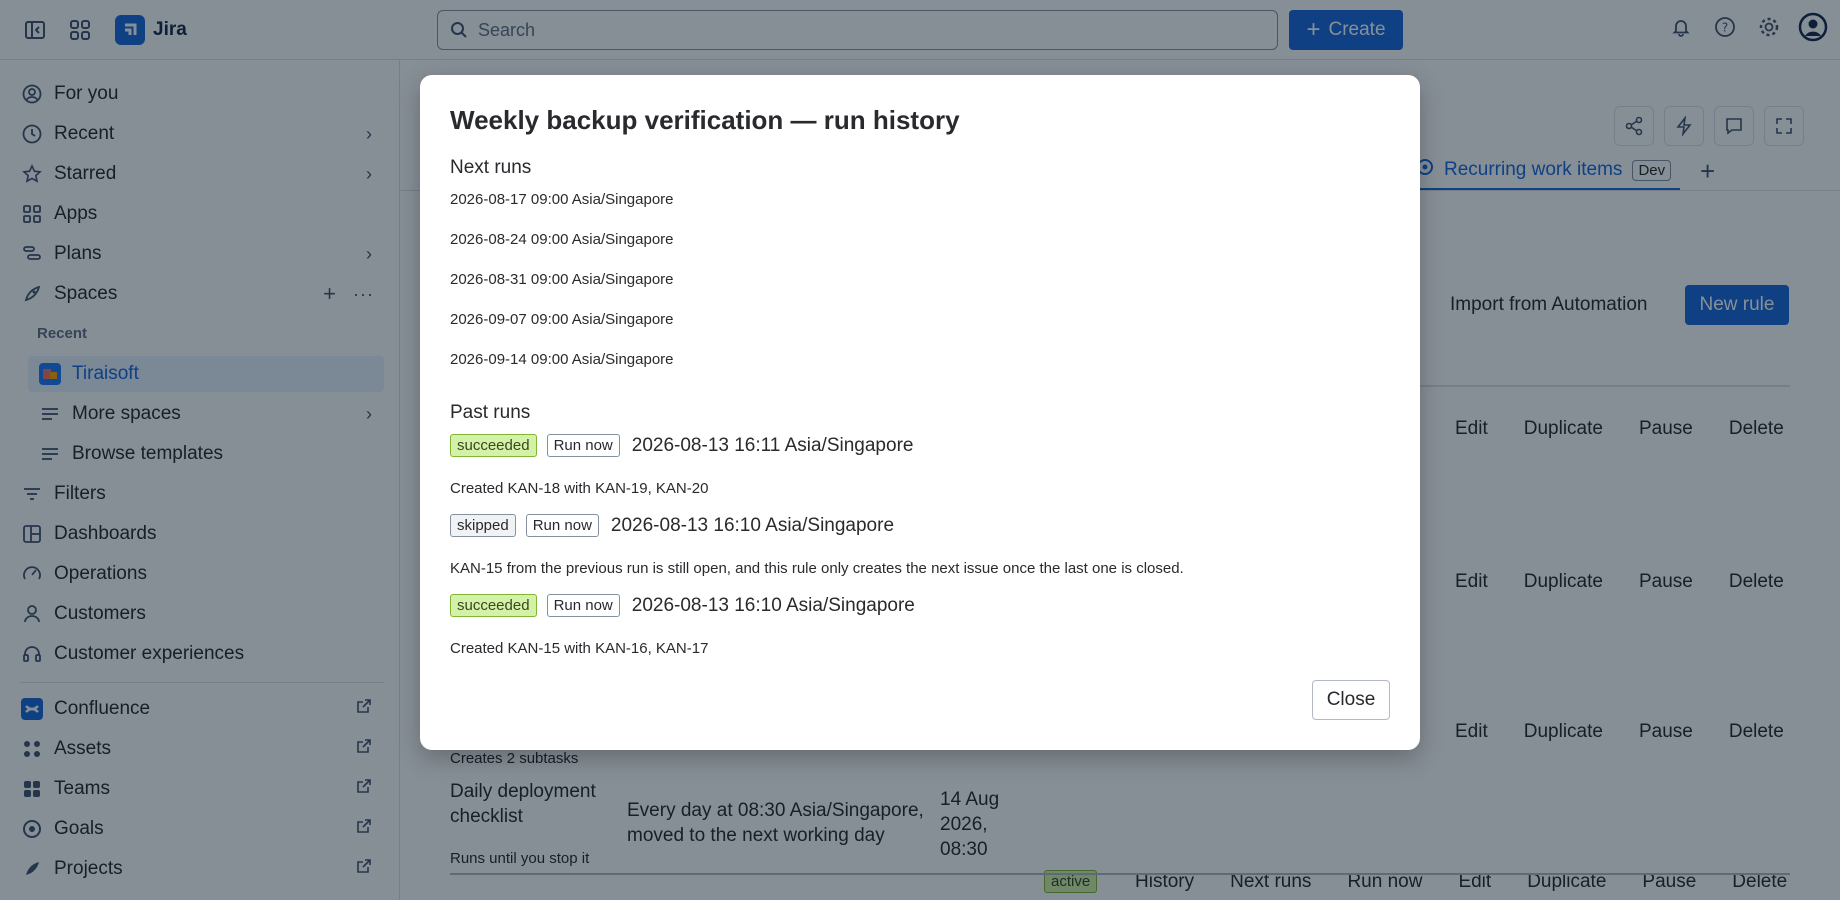  Describe the element at coordinates (490, 412) in the screenshot. I see `past-runs-heading: Past runs` at that location.